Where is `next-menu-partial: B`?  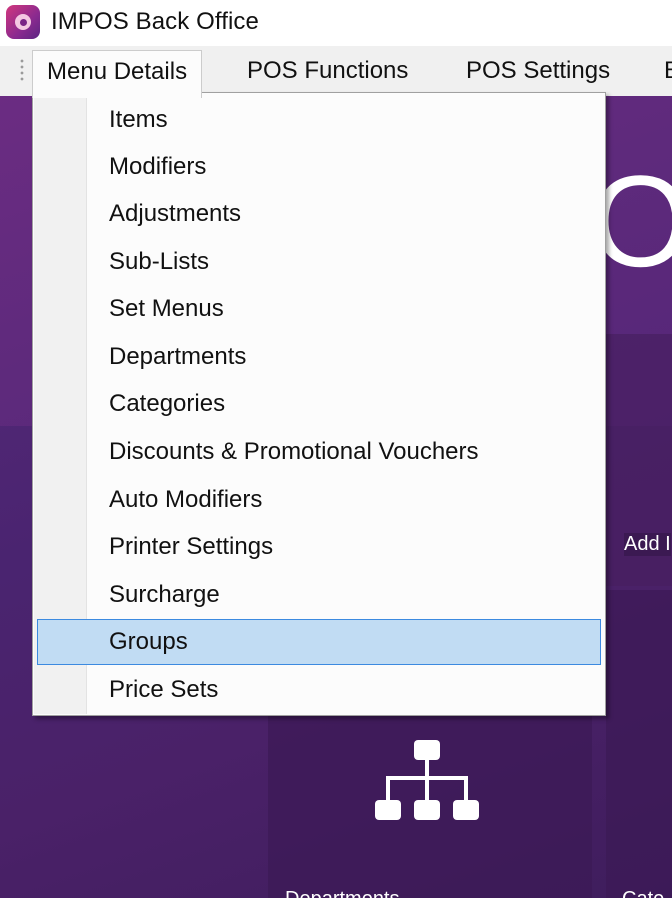
next-menu-partial: B is located at coordinates (661, 73).